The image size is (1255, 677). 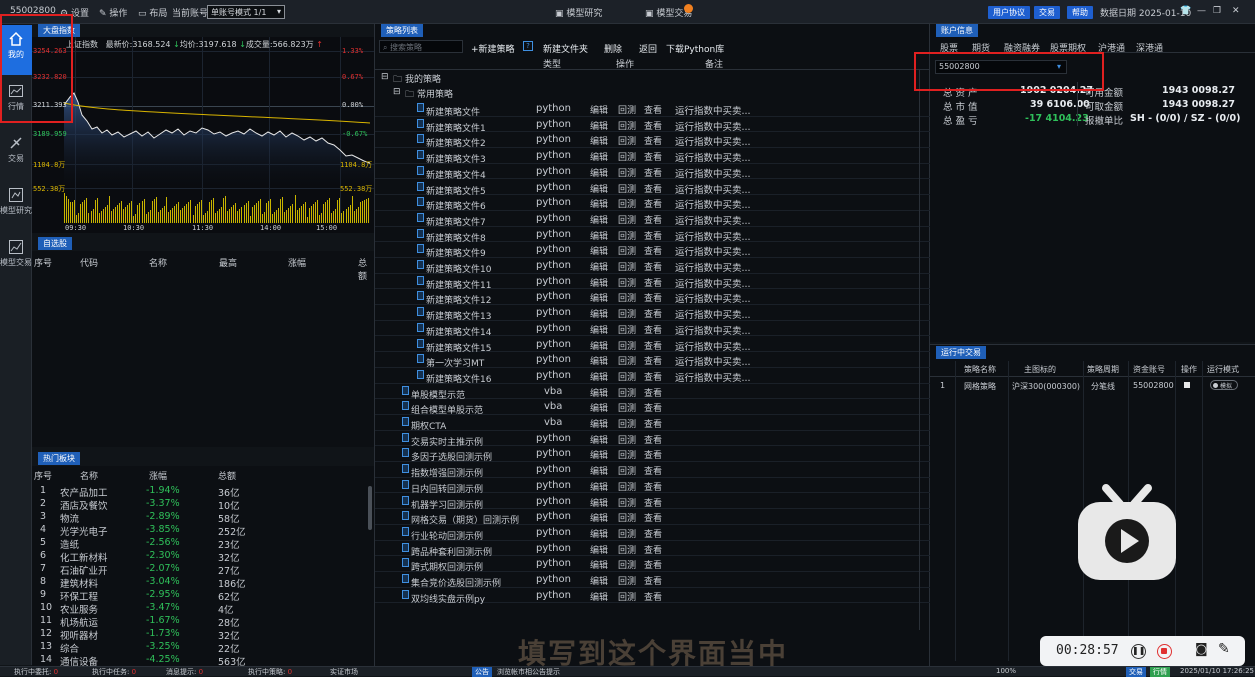 What do you see at coordinates (653, 502) in the screenshot?
I see `strategy-row: 机器学习回测示例 python 编辑 回测 查看` at bounding box center [653, 502].